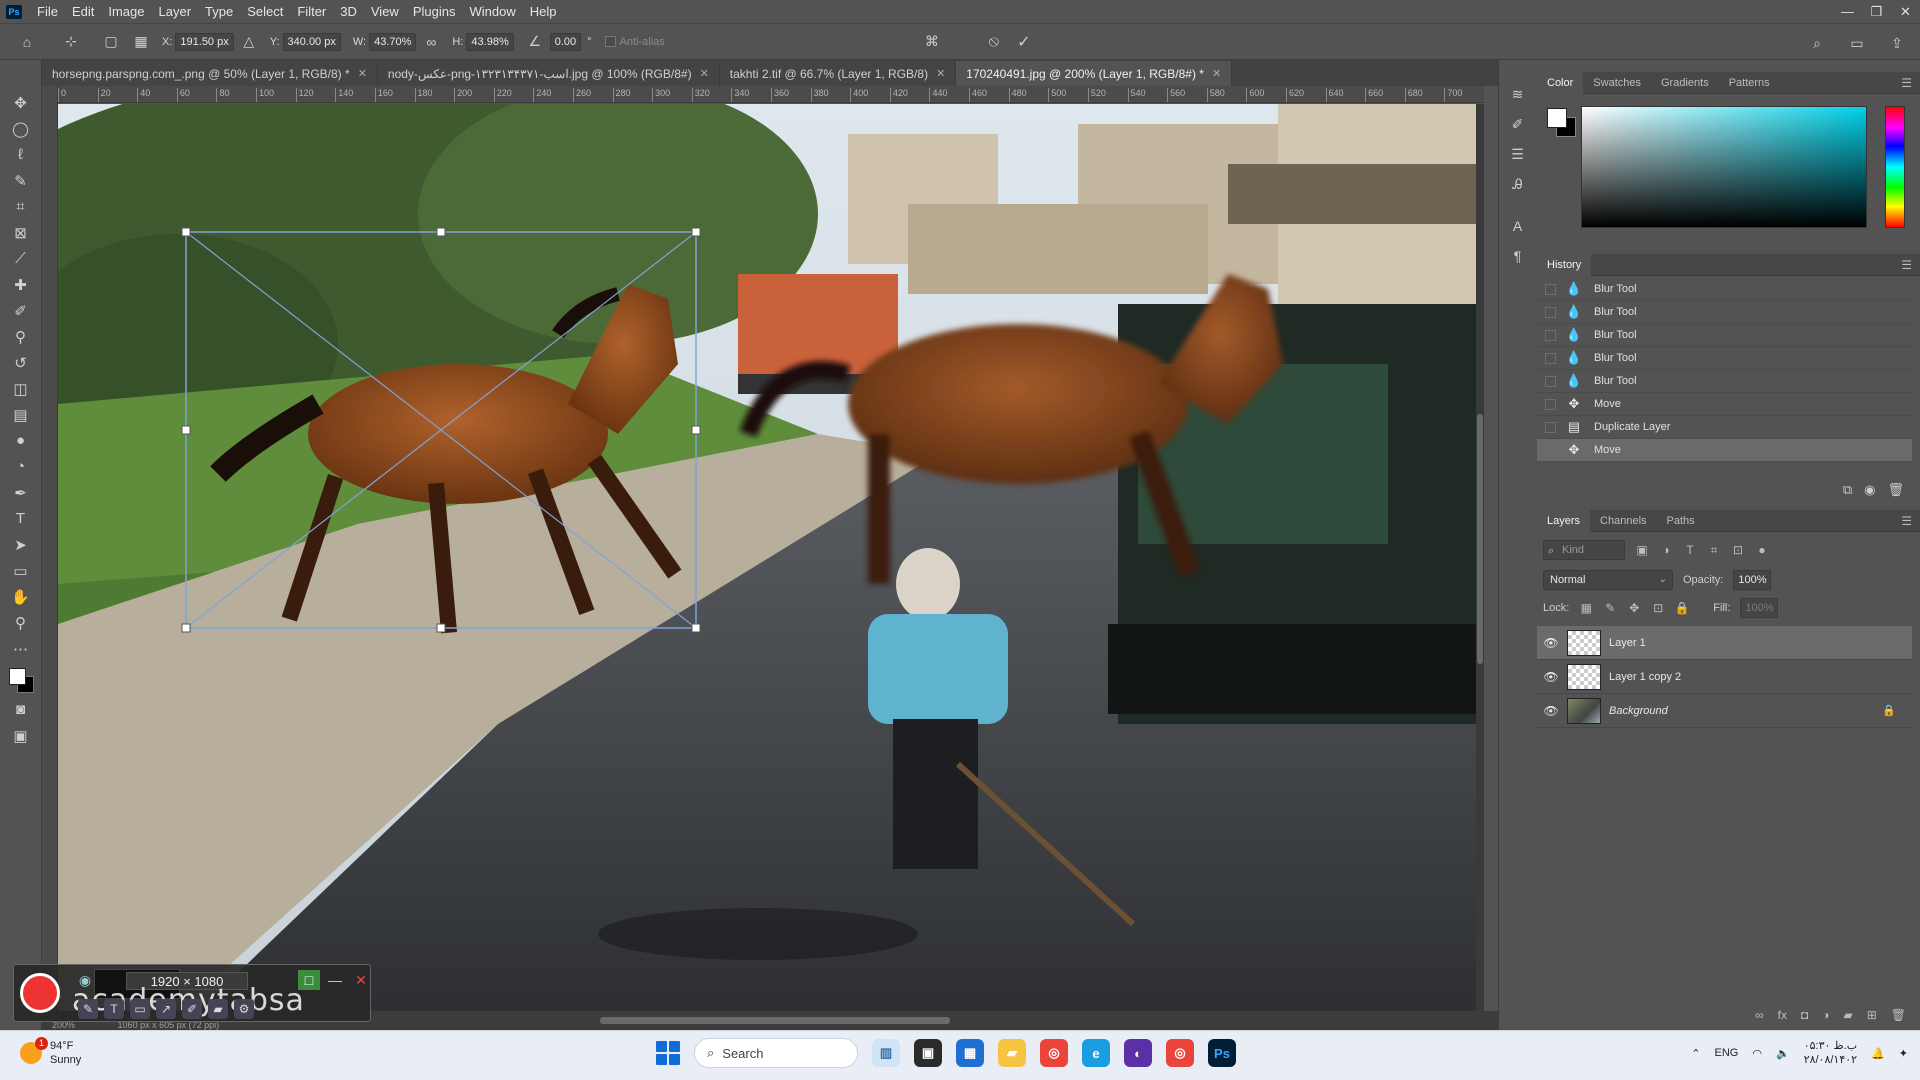 This screenshot has width=1920, height=1080. Describe the element at coordinates (1762, 550) in the screenshot. I see `filter-toggle-icon: ●` at that location.